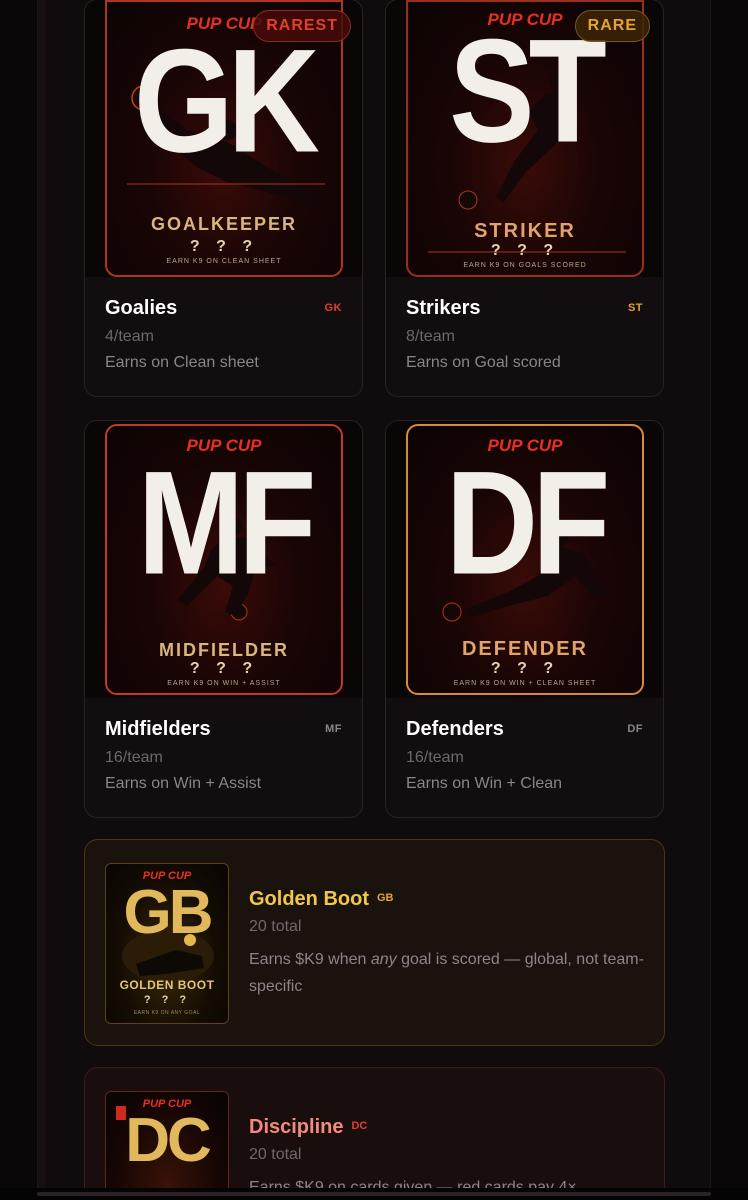  I want to click on discipline-thumb: PUP CUP DC, so click(167, 1145).